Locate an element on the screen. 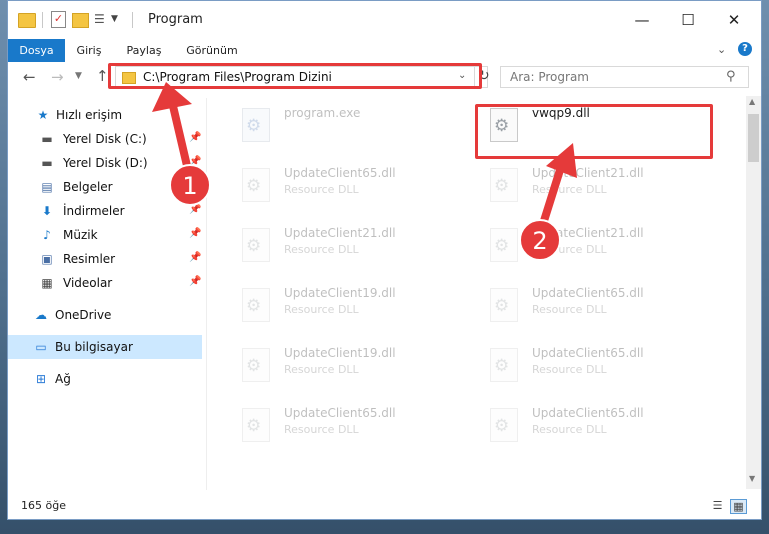 The image size is (769, 534). forward-arrow-icon: → is located at coordinates (57, 77).